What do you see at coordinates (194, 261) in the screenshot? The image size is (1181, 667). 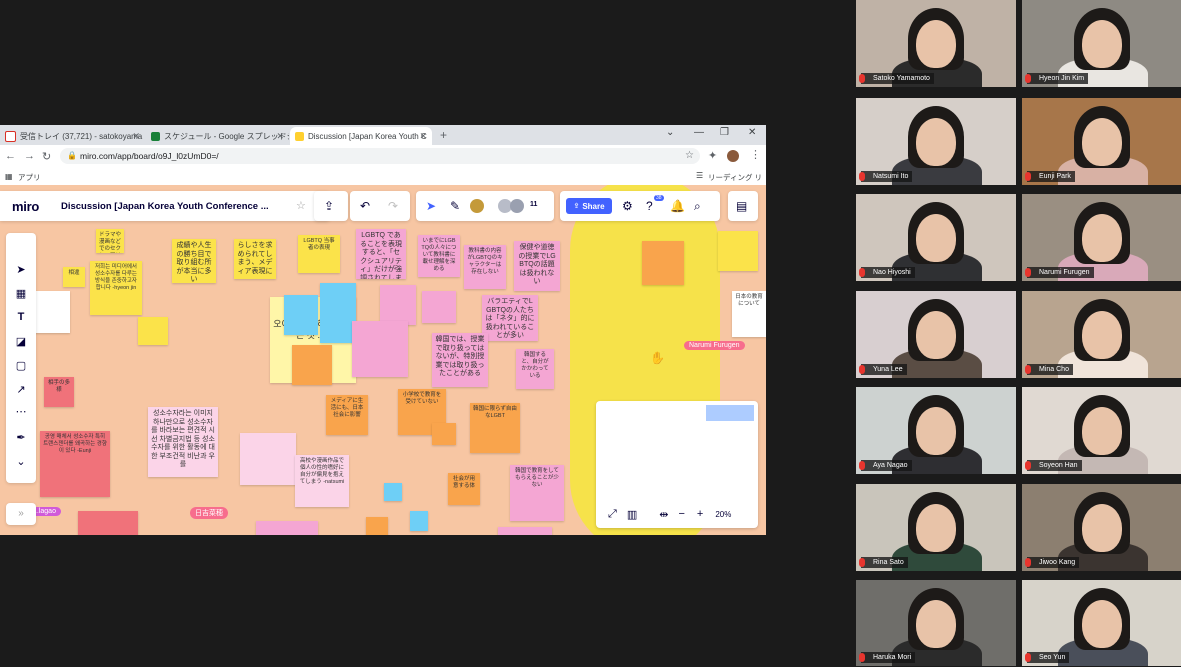 I see `sticky-note: 成績や人生の勝ち目で取り組む所が本当に多い` at bounding box center [194, 261].